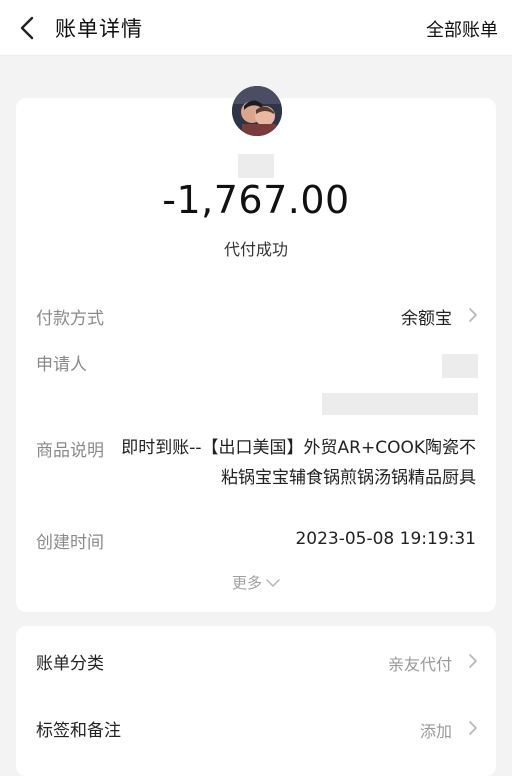 The image size is (512, 776). What do you see at coordinates (255, 249) in the screenshot?
I see `bill-status: 代付成功` at bounding box center [255, 249].